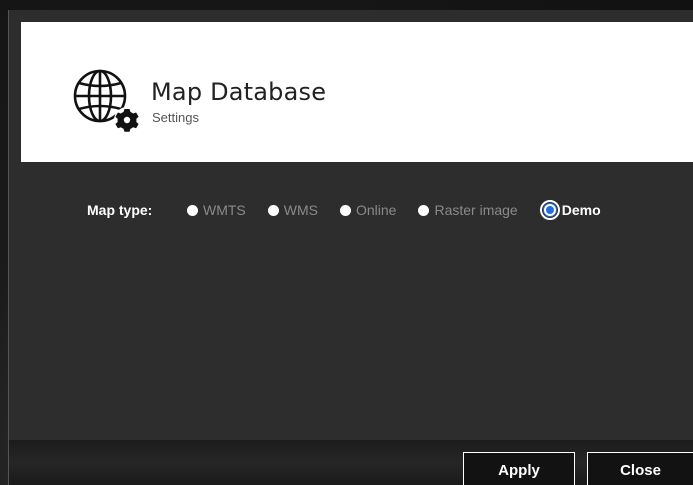 The image size is (693, 485). I want to click on radio-wmts: WMTS, so click(216, 210).